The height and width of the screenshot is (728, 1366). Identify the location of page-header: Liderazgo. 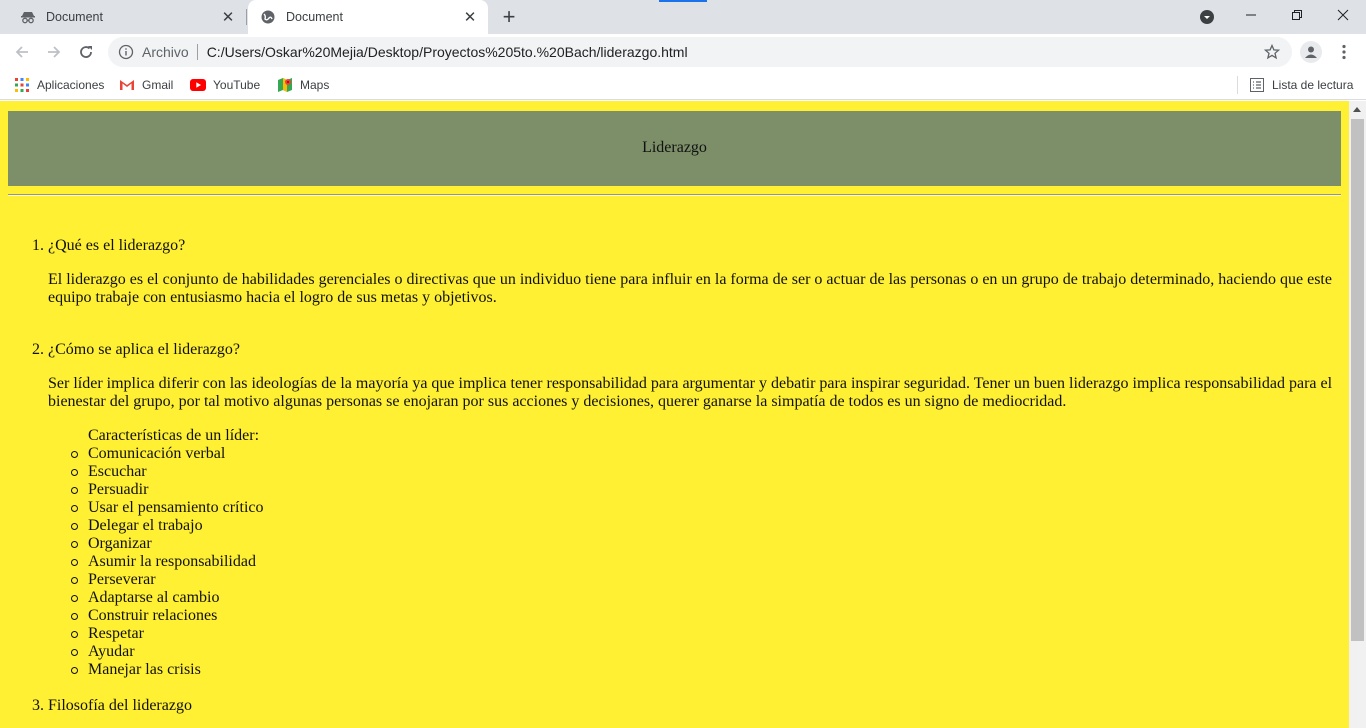
(674, 148).